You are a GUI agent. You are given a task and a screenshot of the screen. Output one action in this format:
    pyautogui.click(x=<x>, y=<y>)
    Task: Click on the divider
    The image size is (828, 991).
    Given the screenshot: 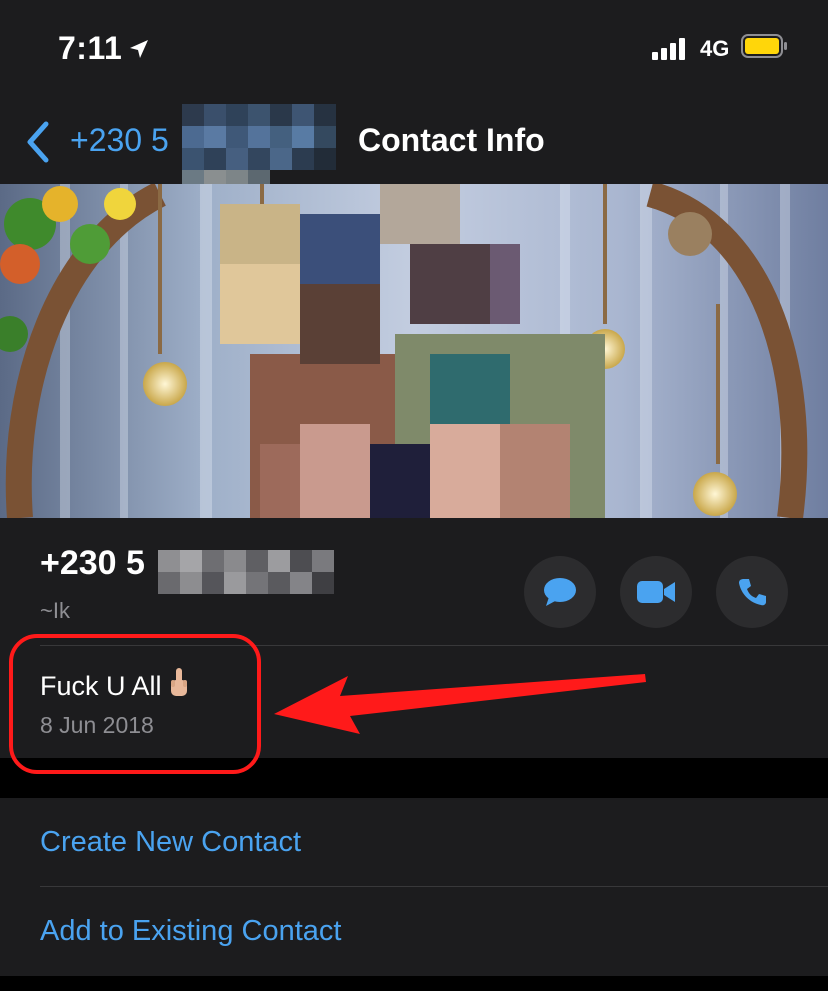 What is the action you would take?
    pyautogui.click(x=434, y=886)
    